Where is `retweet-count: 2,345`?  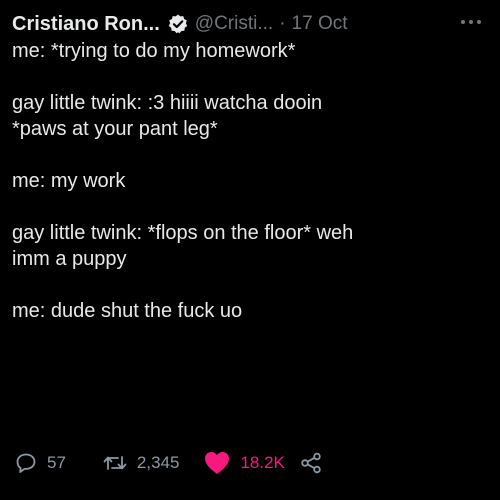
retweet-count: 2,345 is located at coordinates (158, 462).